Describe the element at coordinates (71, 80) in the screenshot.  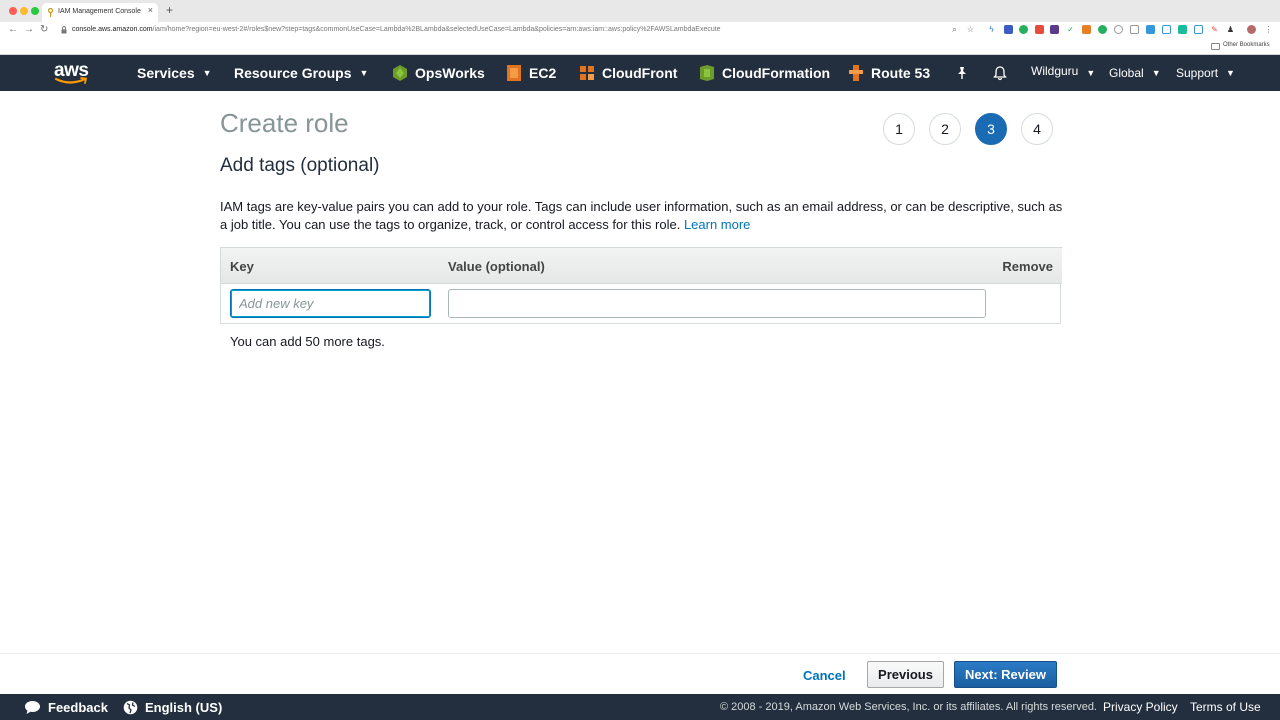
I see `aws-smile-icon` at that location.